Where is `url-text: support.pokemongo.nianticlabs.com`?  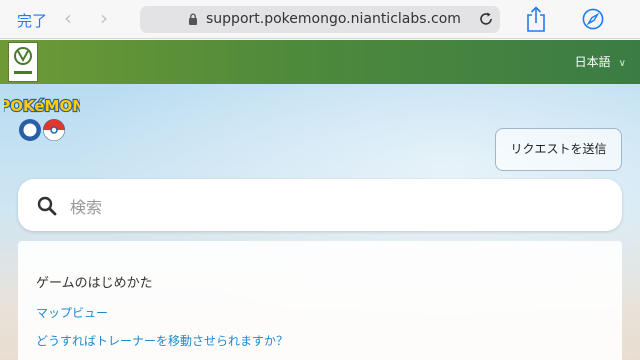 url-text: support.pokemongo.nianticlabs.com is located at coordinates (333, 19).